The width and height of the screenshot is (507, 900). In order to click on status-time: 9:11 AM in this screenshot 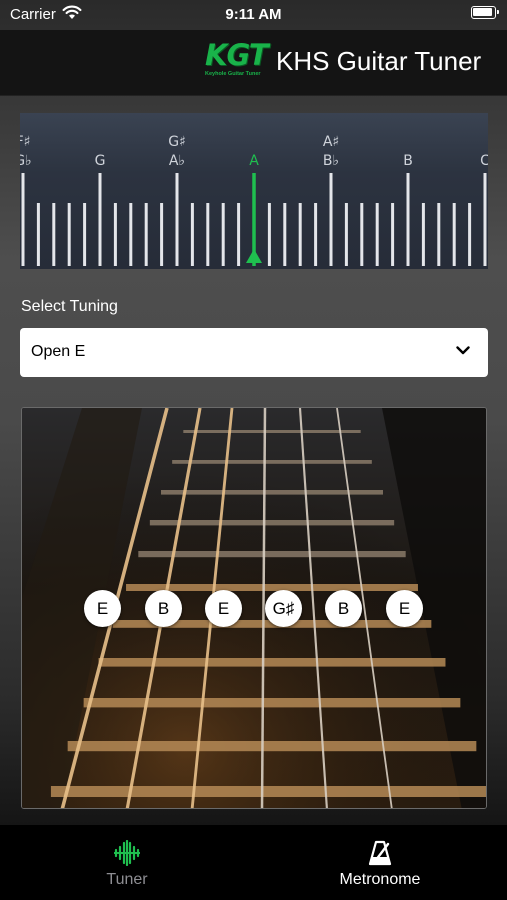, I will do `click(253, 14)`.